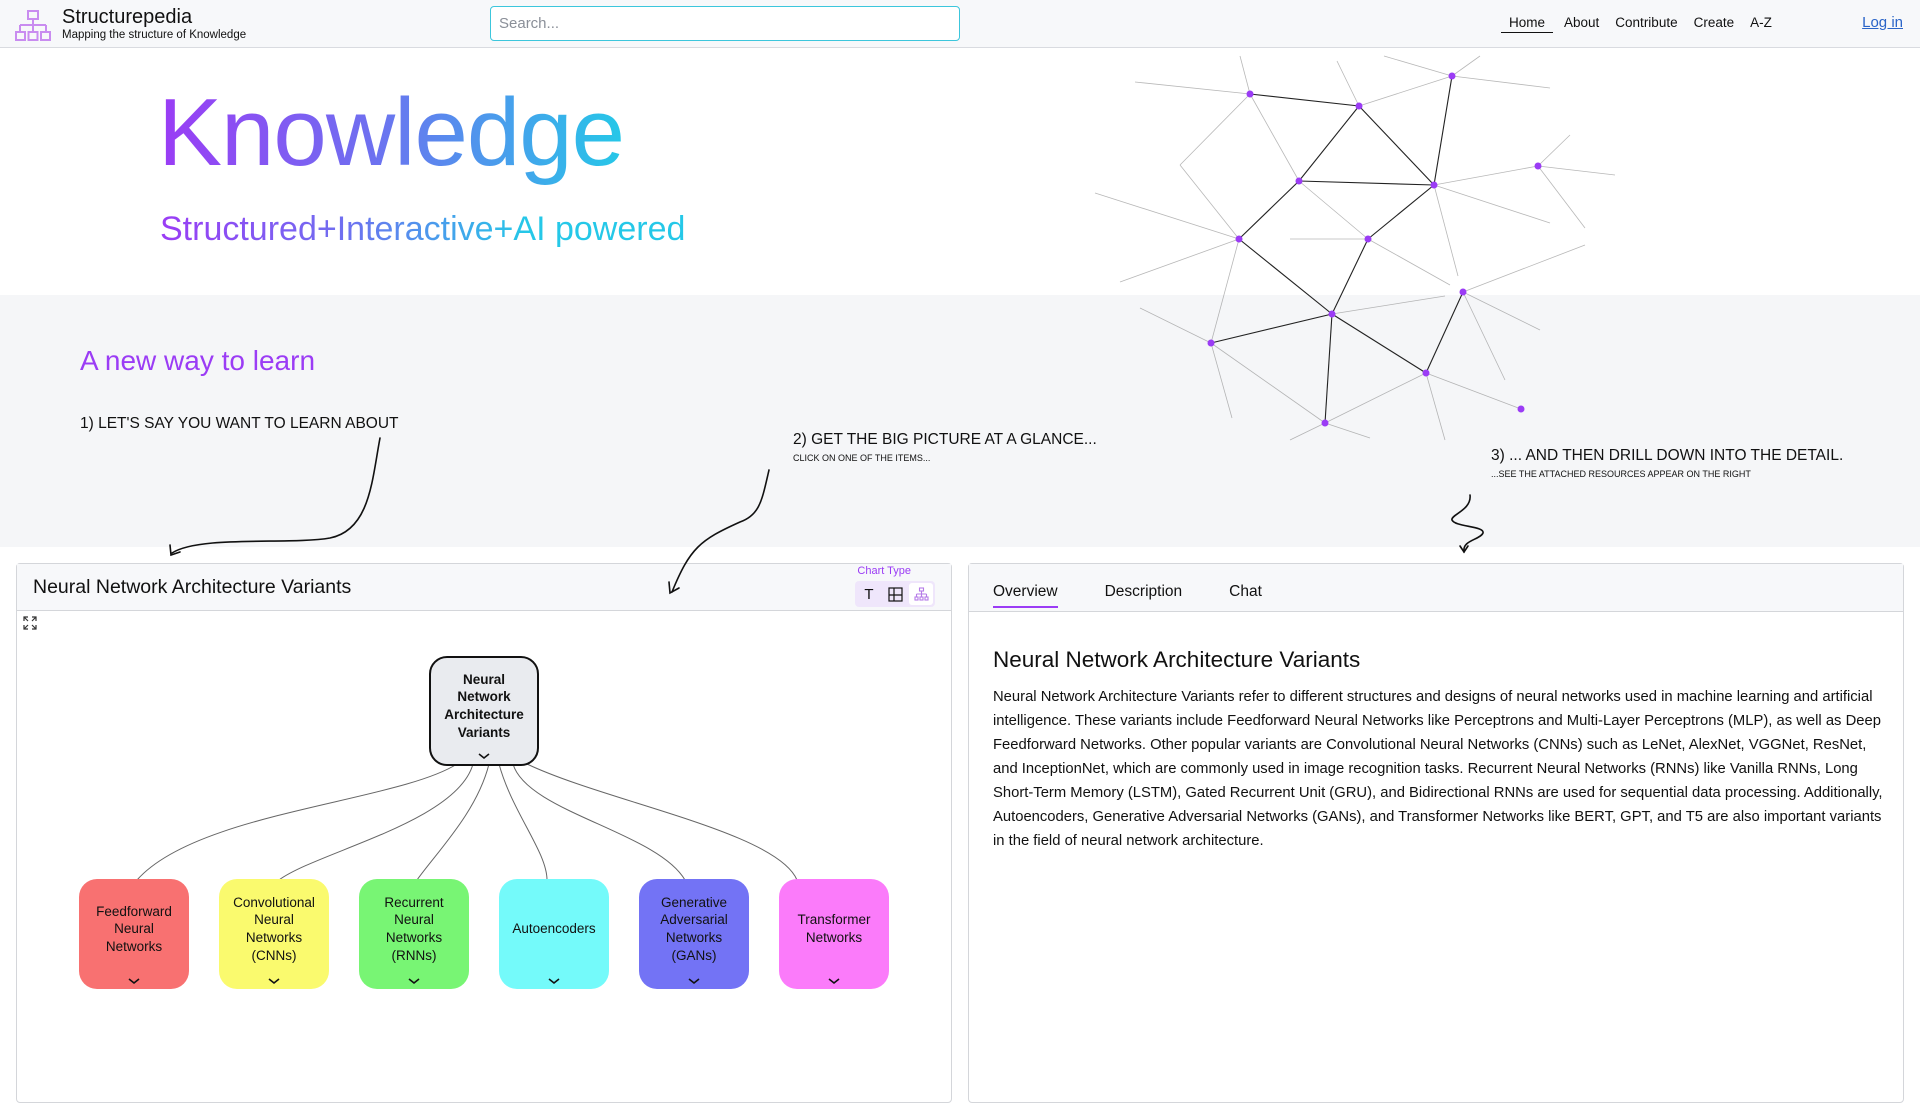 Image resolution: width=1920 pixels, height=1103 pixels. I want to click on chart-type-hierarchy-button, so click(921, 594).